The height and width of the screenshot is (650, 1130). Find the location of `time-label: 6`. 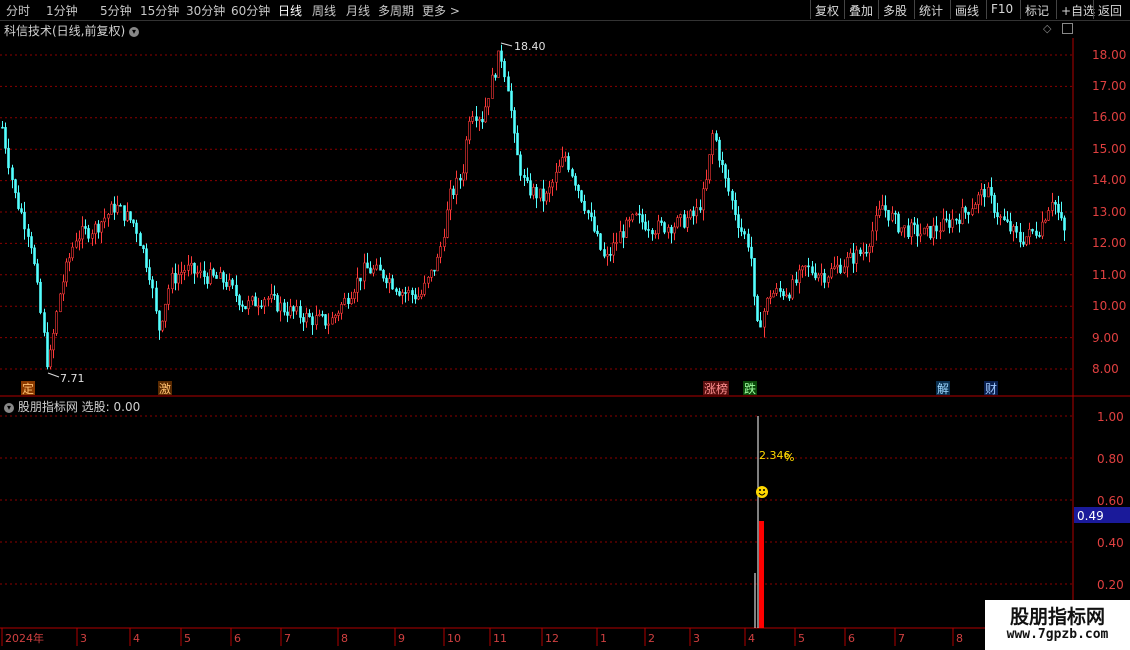

time-label: 6 is located at coordinates (237, 638).